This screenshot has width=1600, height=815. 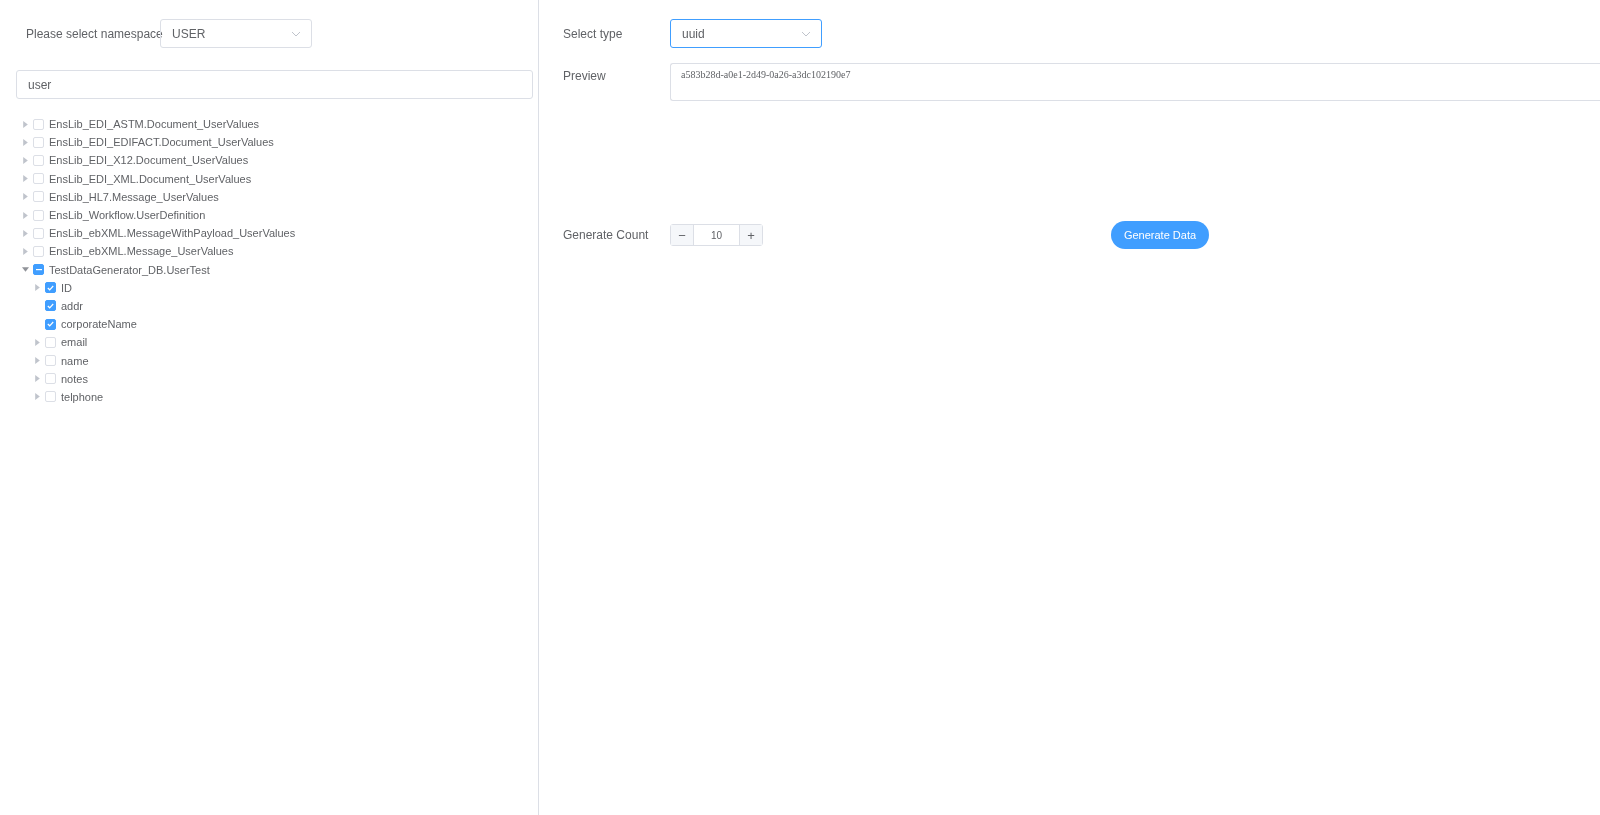 I want to click on decrement-button: −, so click(x=682, y=235).